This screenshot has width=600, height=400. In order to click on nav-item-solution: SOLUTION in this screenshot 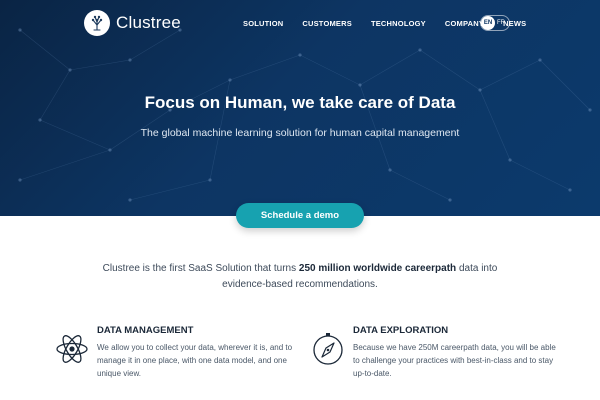, I will do `click(263, 23)`.